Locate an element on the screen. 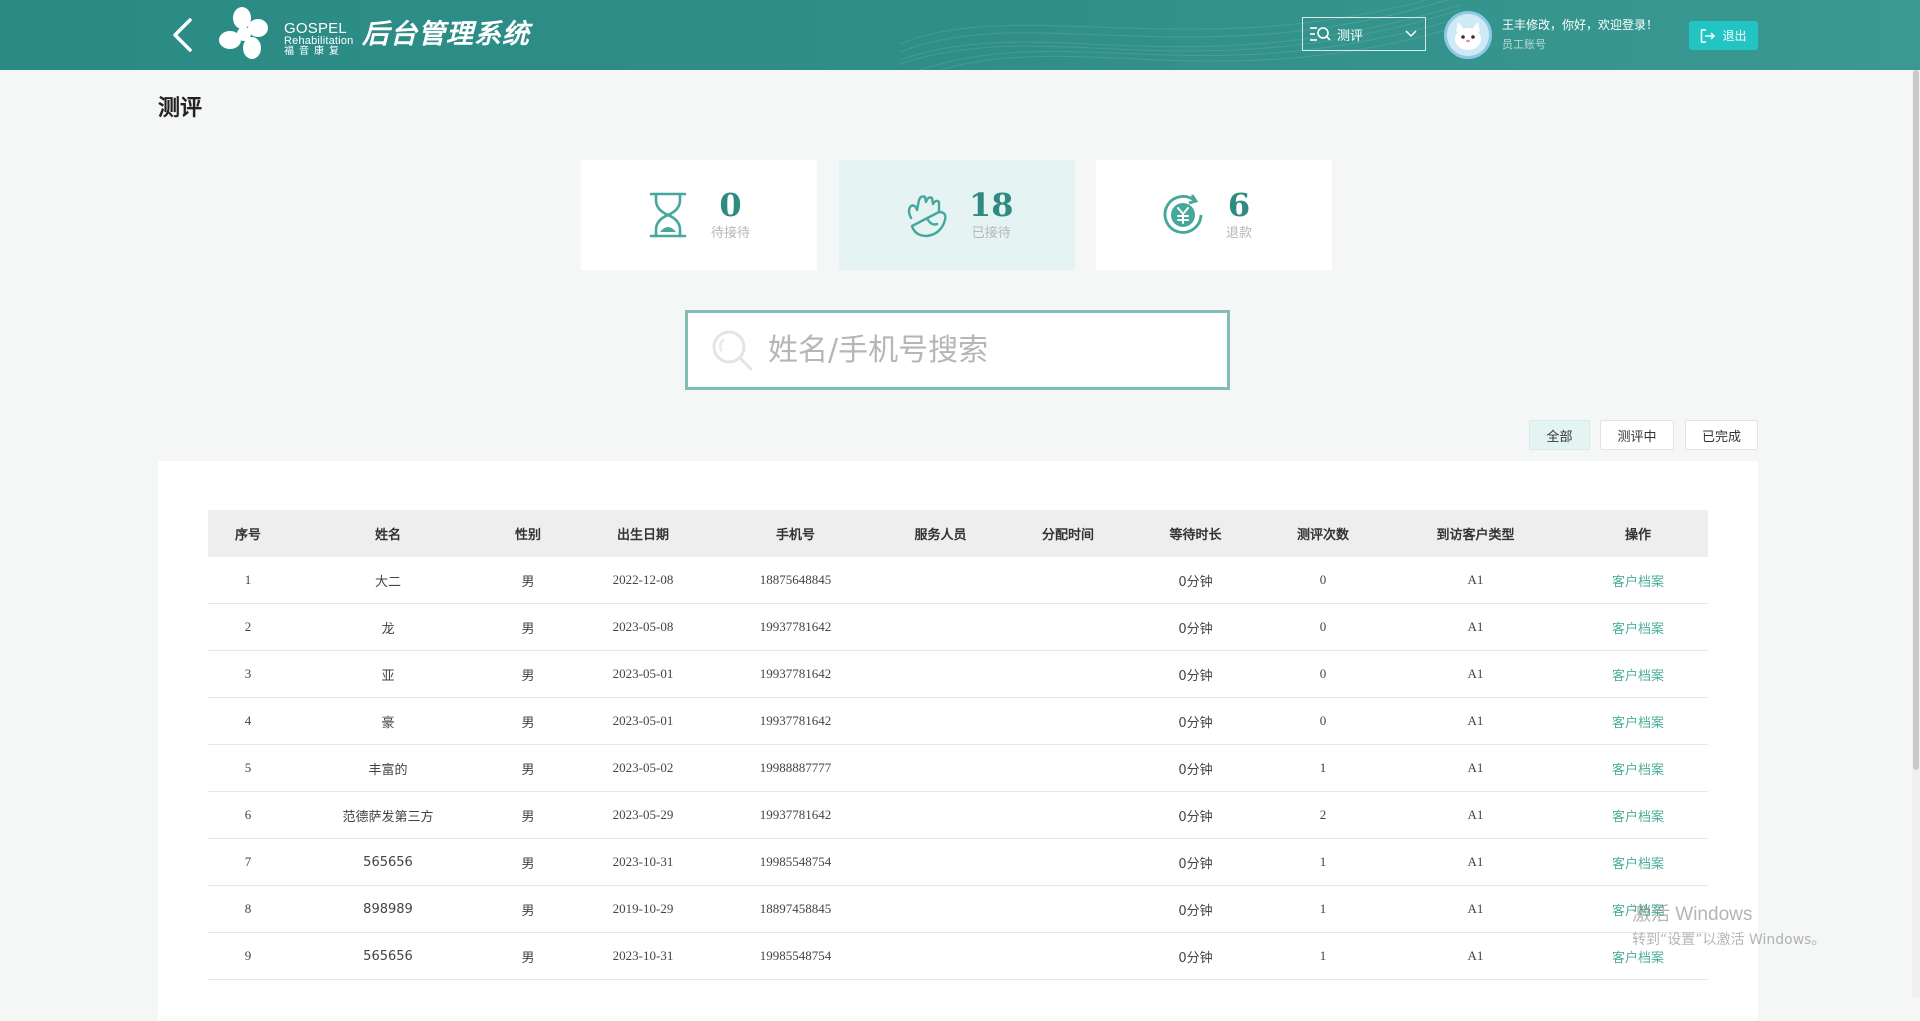 The width and height of the screenshot is (1920, 1021). back-button is located at coordinates (182, 35).